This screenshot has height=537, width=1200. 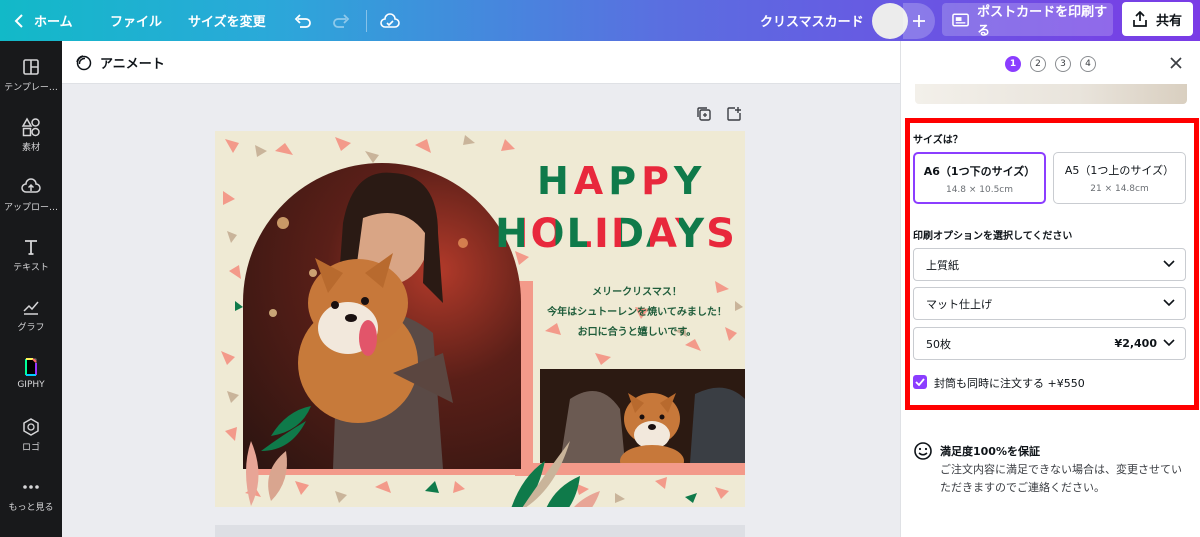 What do you see at coordinates (31, 502) in the screenshot?
I see `sidebar-item-more: もっと見る` at bounding box center [31, 502].